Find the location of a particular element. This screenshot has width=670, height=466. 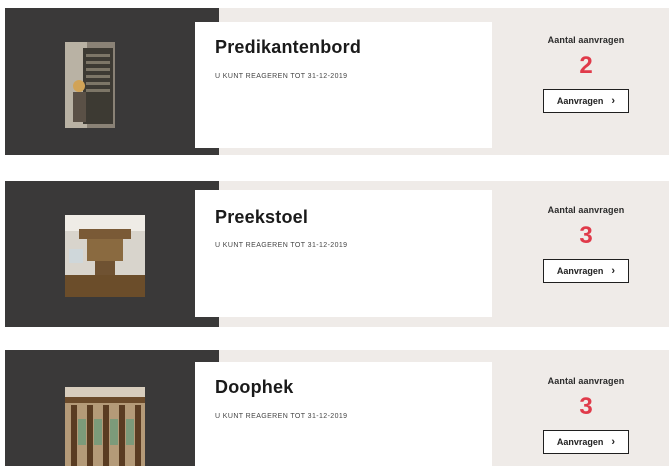

item-info-panel: Doophek U KUNT REAGEREN TOT 31-12-2019 is located at coordinates (343, 414).